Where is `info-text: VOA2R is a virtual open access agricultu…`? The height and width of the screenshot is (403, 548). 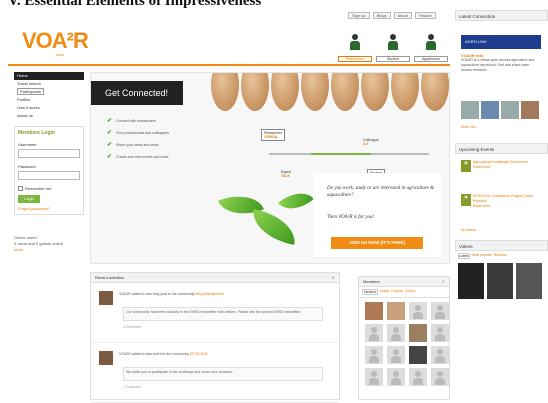
info-text: VOA2R is a virtual open access agricultu… is located at coordinates (498, 65).